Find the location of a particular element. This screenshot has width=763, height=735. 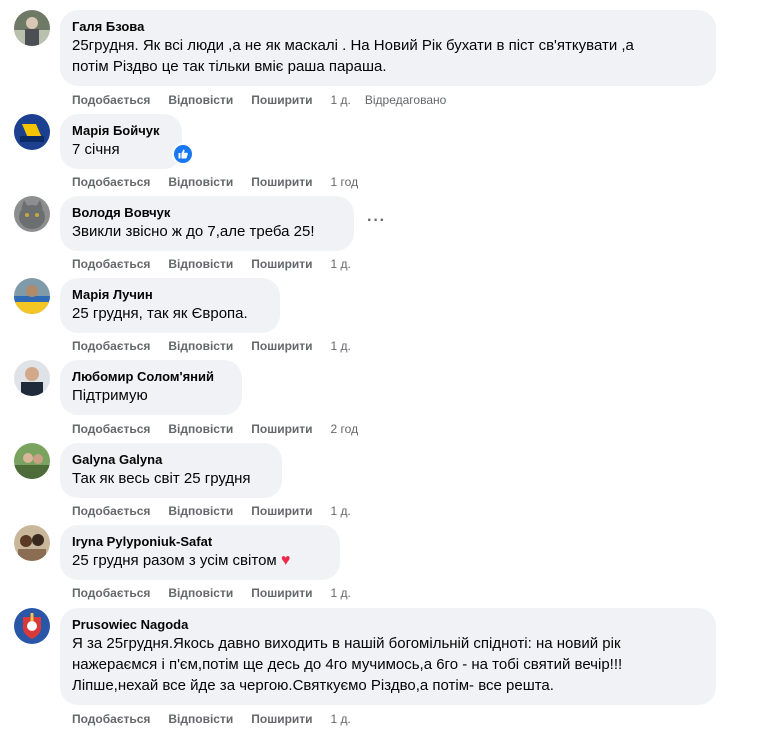

comment-actions: Подобається Відповісти Поширити 1 год is located at coordinates (215, 182).